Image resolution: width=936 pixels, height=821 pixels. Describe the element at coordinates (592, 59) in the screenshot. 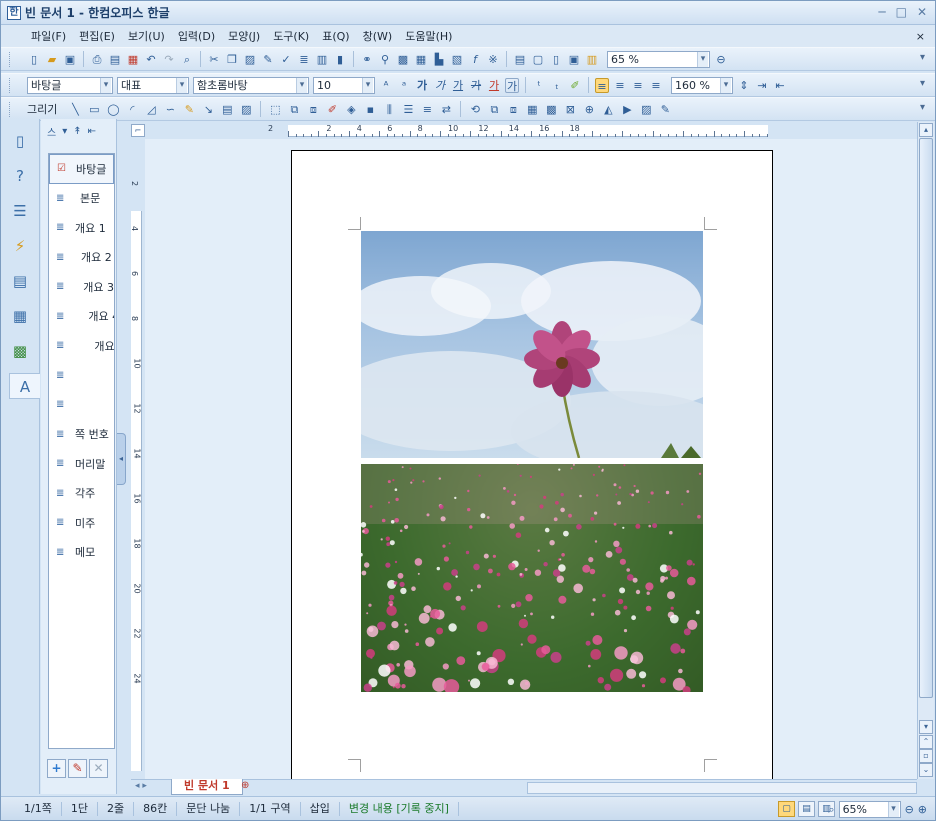

I see `dictionary-icon: ▥` at that location.